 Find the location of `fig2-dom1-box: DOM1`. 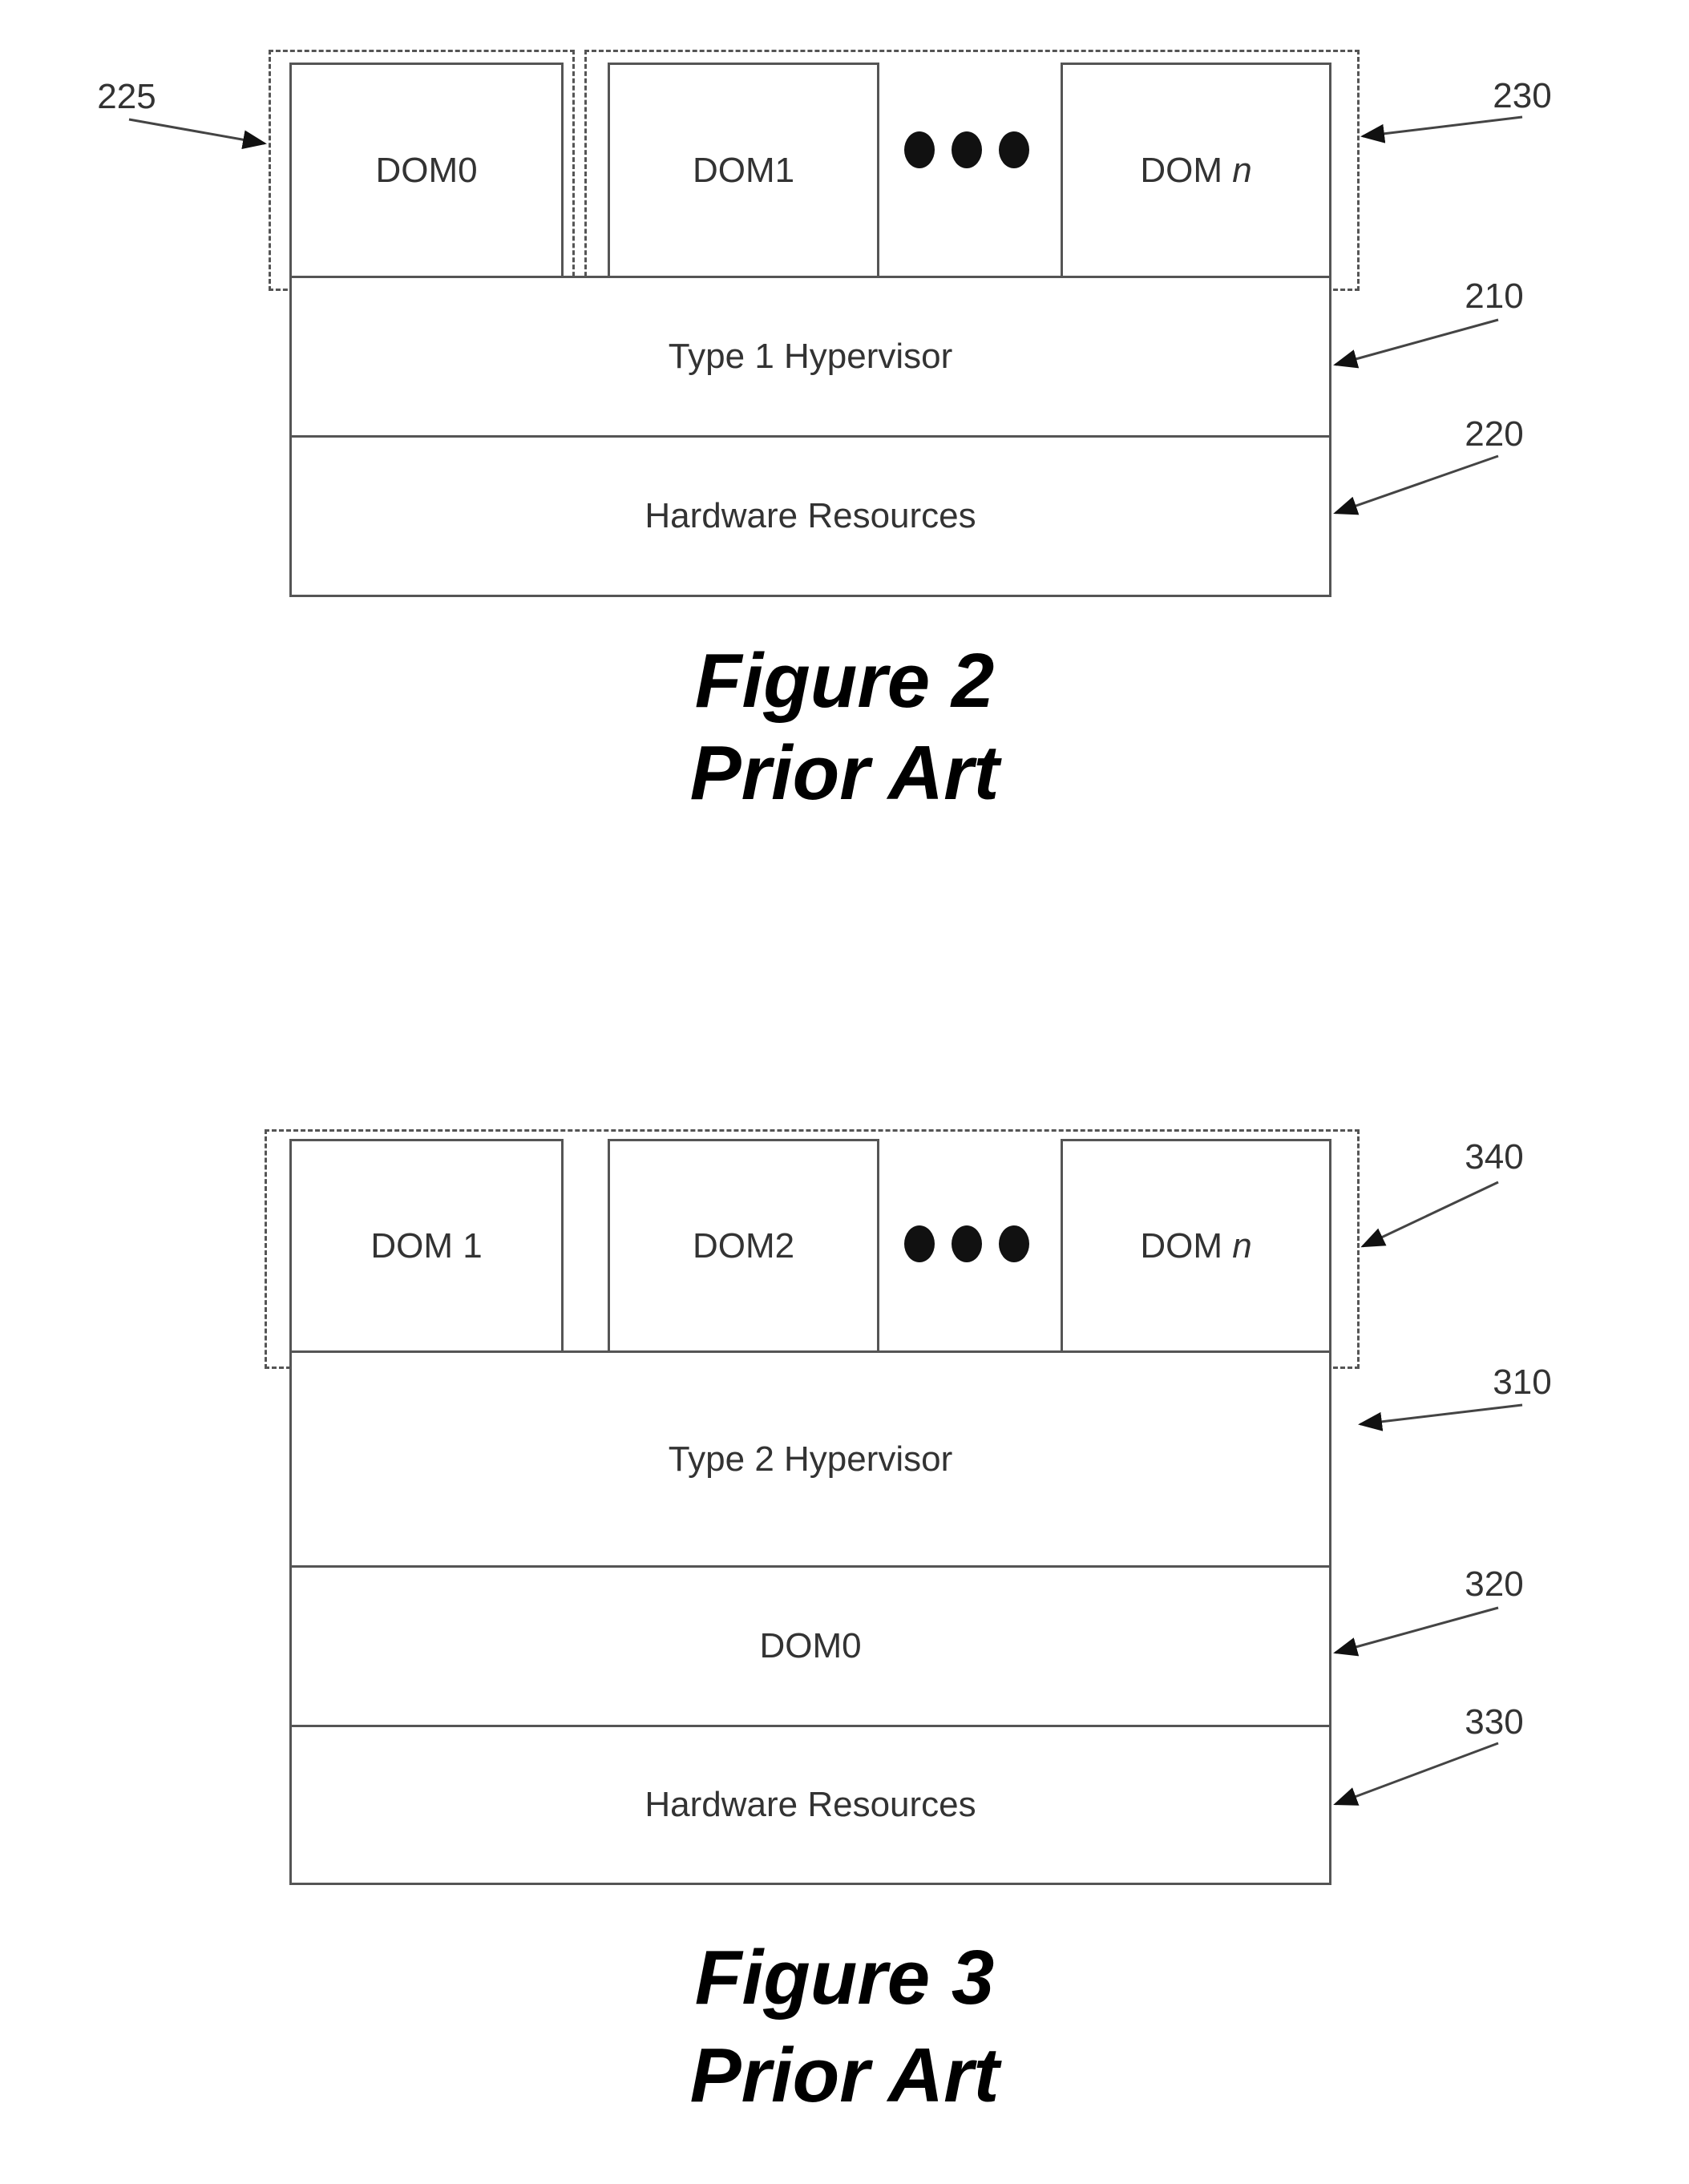

fig2-dom1-box: DOM1 is located at coordinates (743, 170).